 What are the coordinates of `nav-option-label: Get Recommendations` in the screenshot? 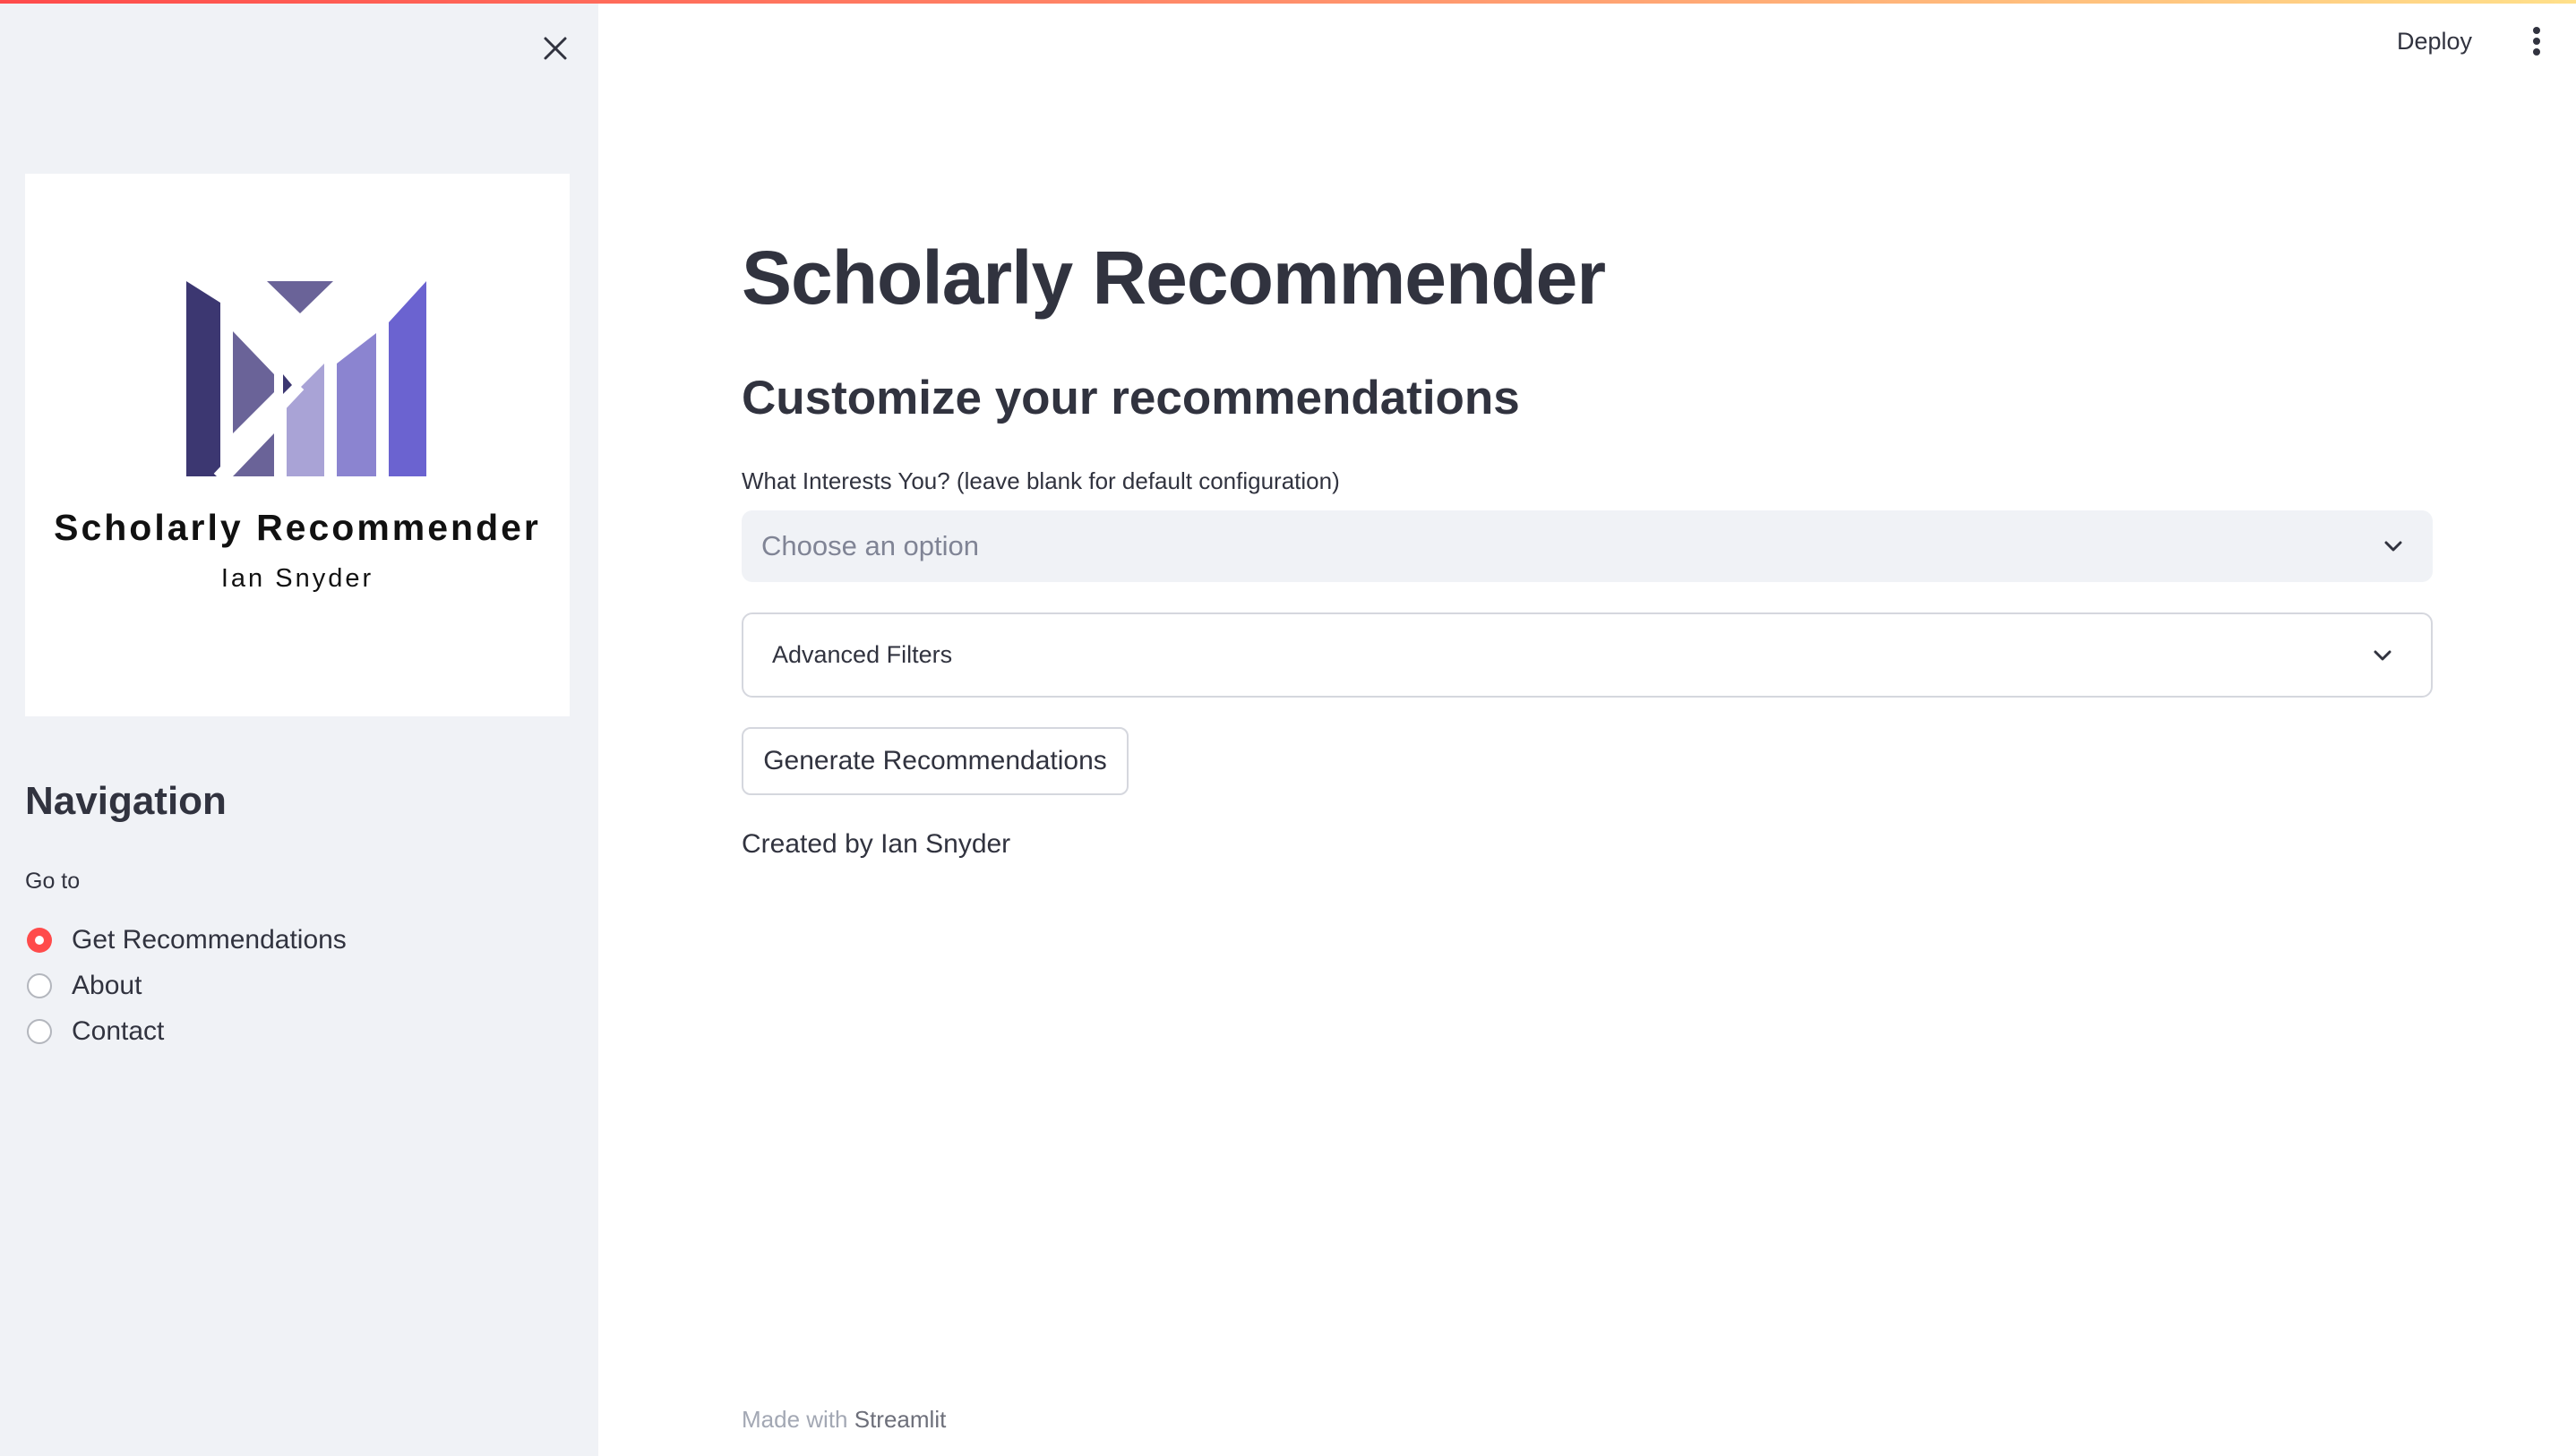 It's located at (209, 940).